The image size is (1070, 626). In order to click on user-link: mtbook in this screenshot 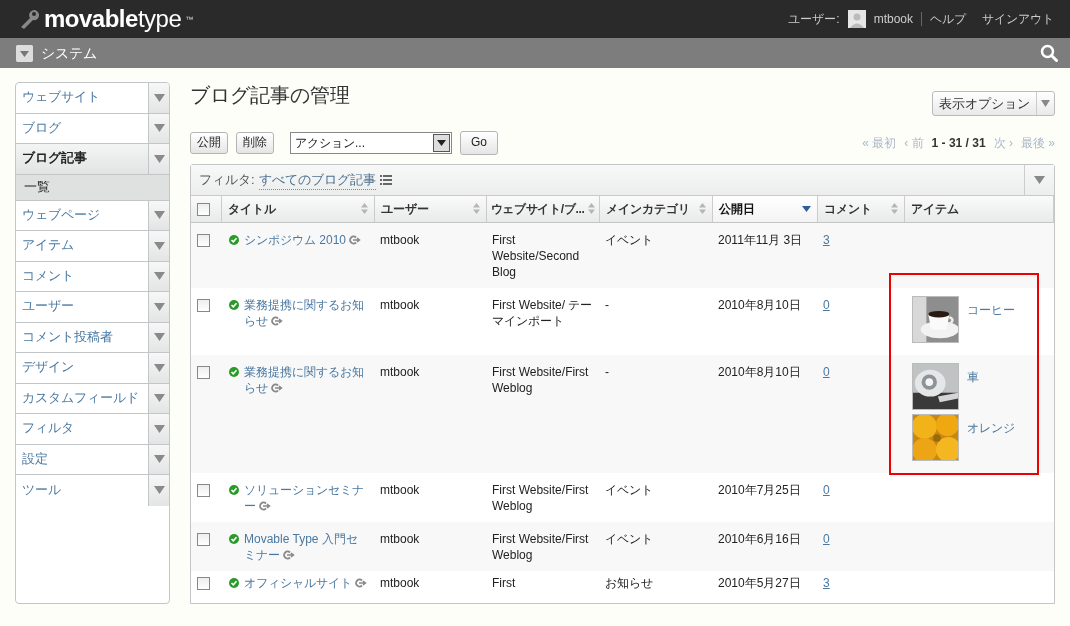, I will do `click(893, 19)`.